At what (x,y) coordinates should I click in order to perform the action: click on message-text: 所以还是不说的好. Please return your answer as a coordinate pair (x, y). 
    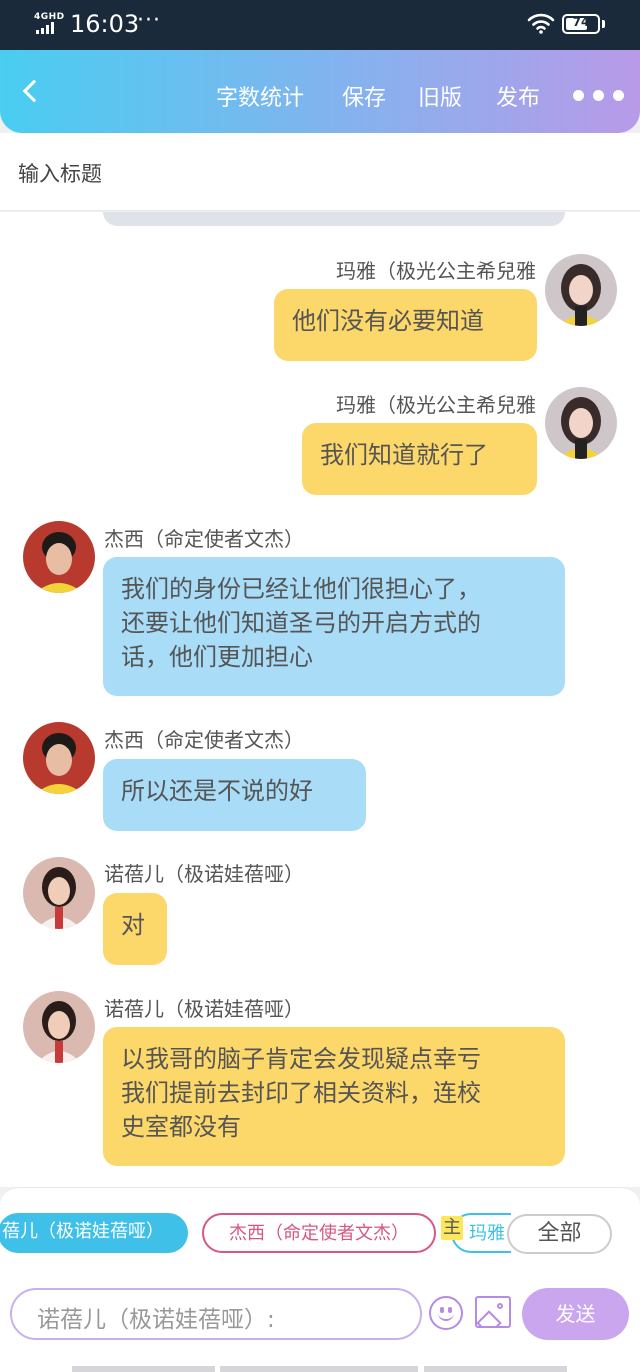
    Looking at the image, I should click on (217, 791).